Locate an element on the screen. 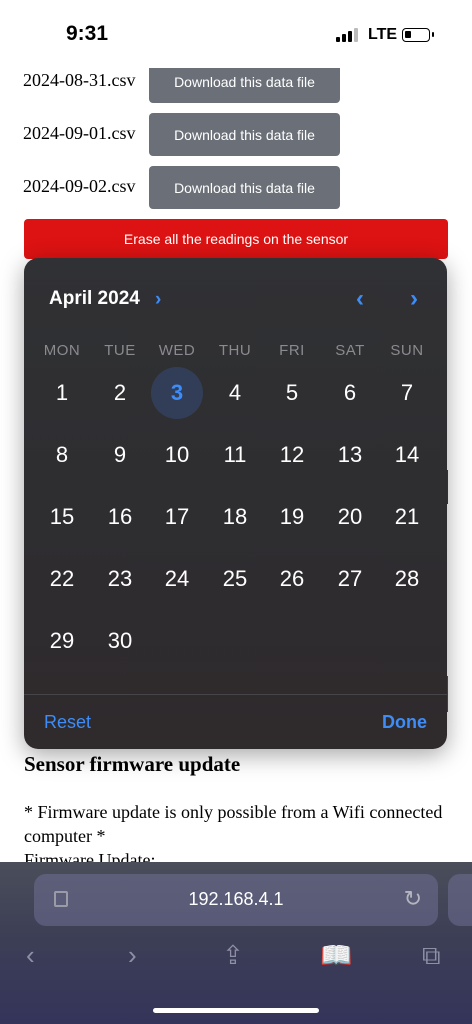  month-title: April 2024 is located at coordinates (94, 299).